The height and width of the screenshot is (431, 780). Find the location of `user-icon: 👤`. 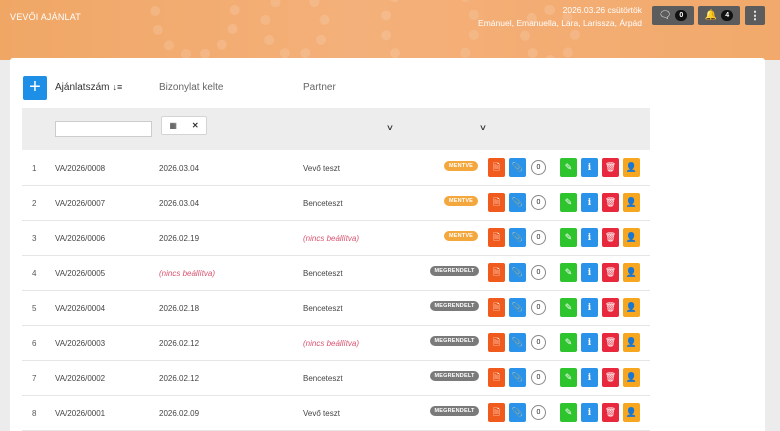

user-icon: 👤 is located at coordinates (631, 342).